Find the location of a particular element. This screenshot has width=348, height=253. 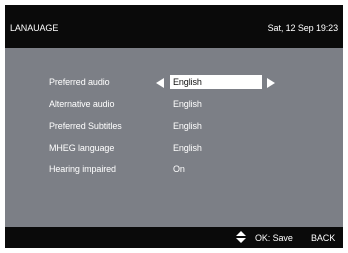

setting-label-hearing-impaired: Hearing impaired is located at coordinates (82, 169).